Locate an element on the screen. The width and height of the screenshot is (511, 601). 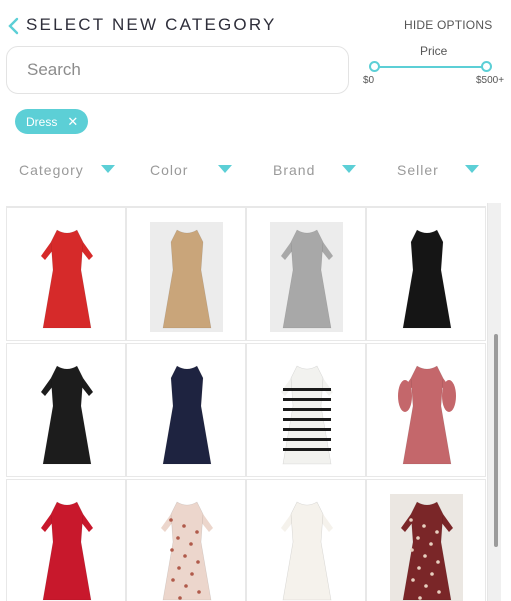
color-filter: Color is located at coordinates (195, 170).